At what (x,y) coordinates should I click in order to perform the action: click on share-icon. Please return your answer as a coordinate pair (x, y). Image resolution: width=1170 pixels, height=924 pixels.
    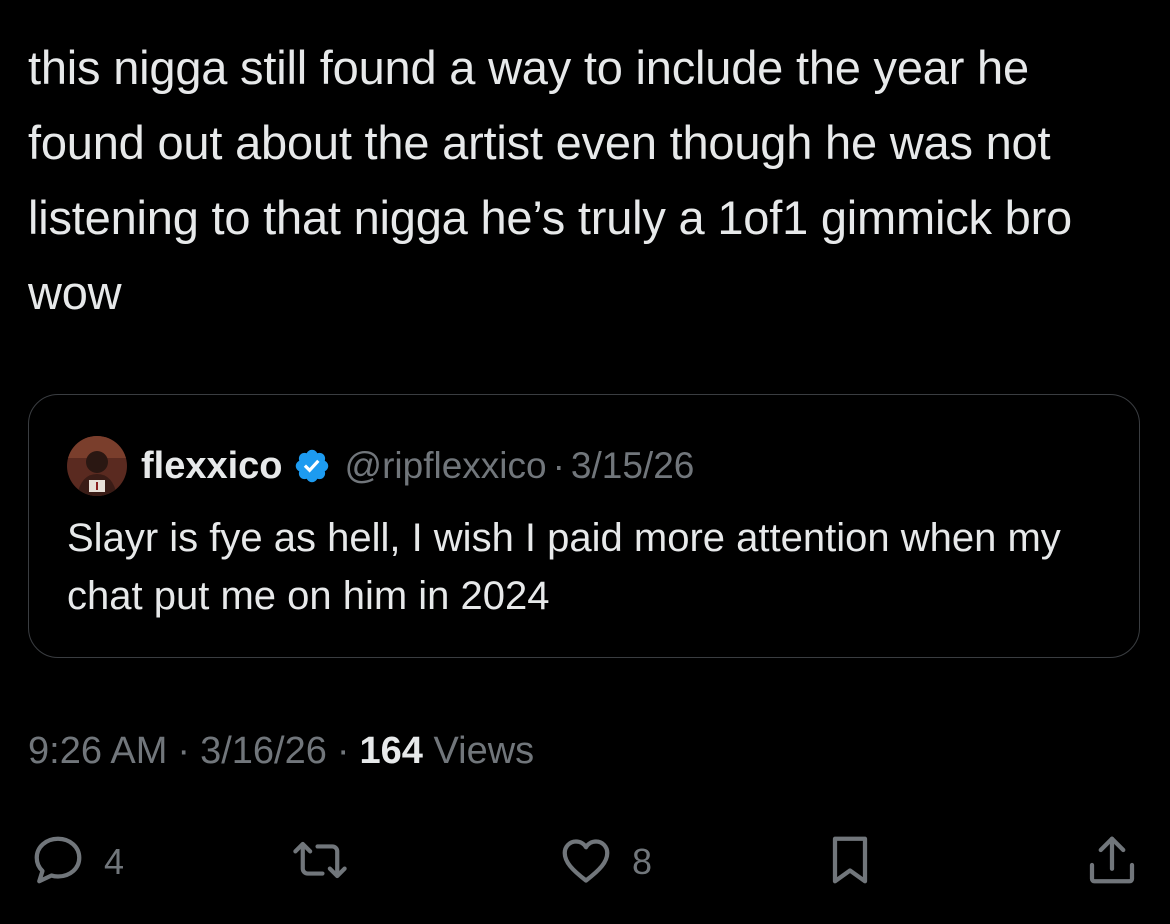
    Looking at the image, I should click on (1112, 862).